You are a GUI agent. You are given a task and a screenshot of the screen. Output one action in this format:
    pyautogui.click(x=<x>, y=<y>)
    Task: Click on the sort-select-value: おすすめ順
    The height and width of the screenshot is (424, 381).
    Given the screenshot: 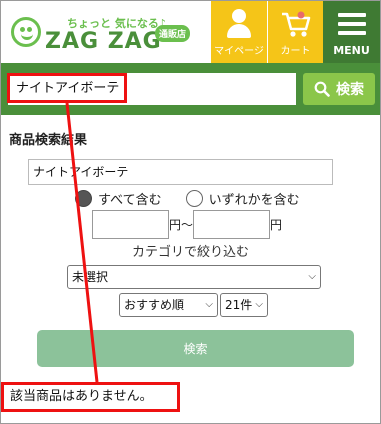 What is the action you would take?
    pyautogui.click(x=154, y=305)
    